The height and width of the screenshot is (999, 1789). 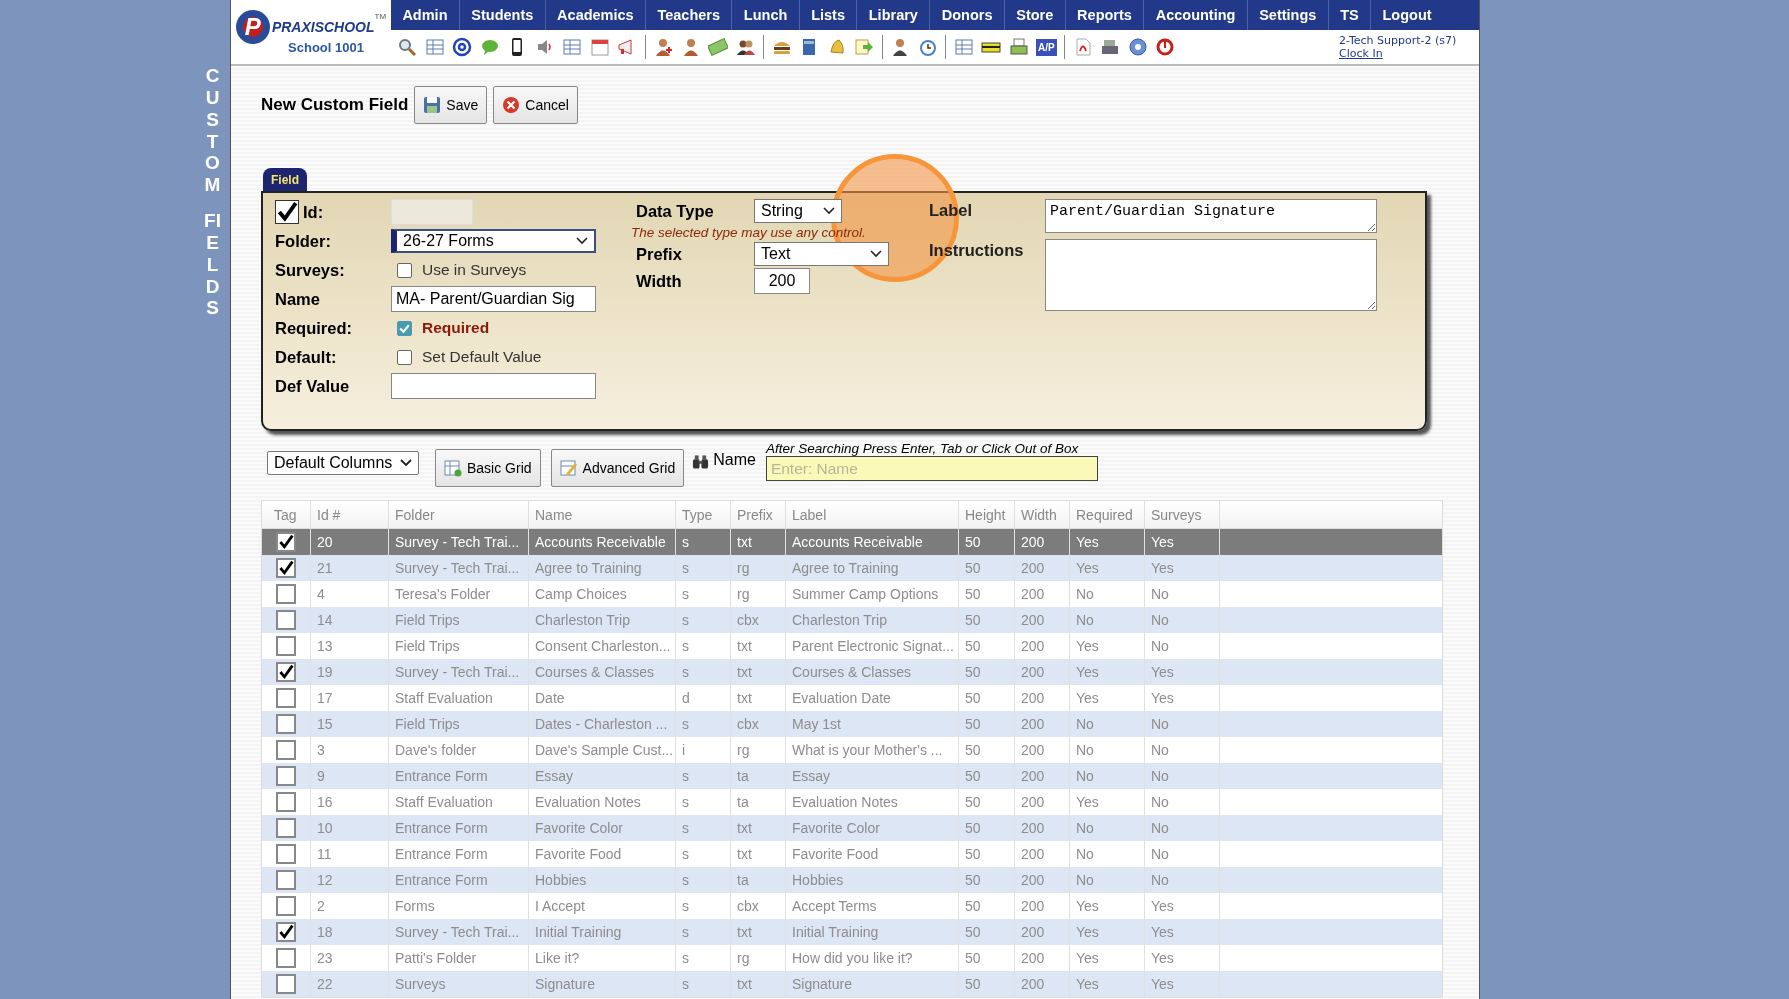 I want to click on data-type-hint: The selected type may use any control., so click(x=749, y=232).